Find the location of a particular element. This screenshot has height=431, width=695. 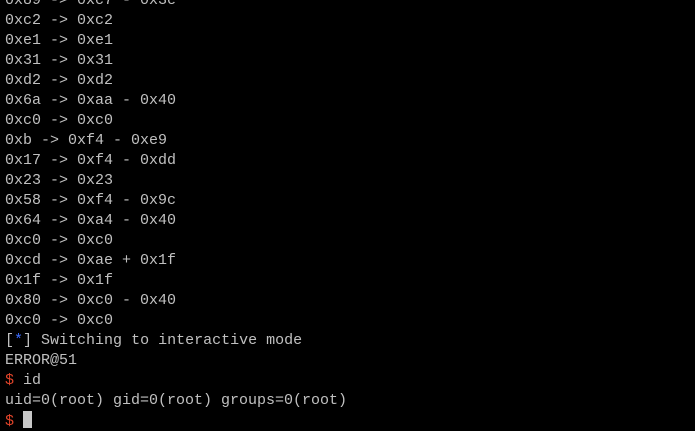

info-line: [*] Switching to interactive mode is located at coordinates (176, 341).